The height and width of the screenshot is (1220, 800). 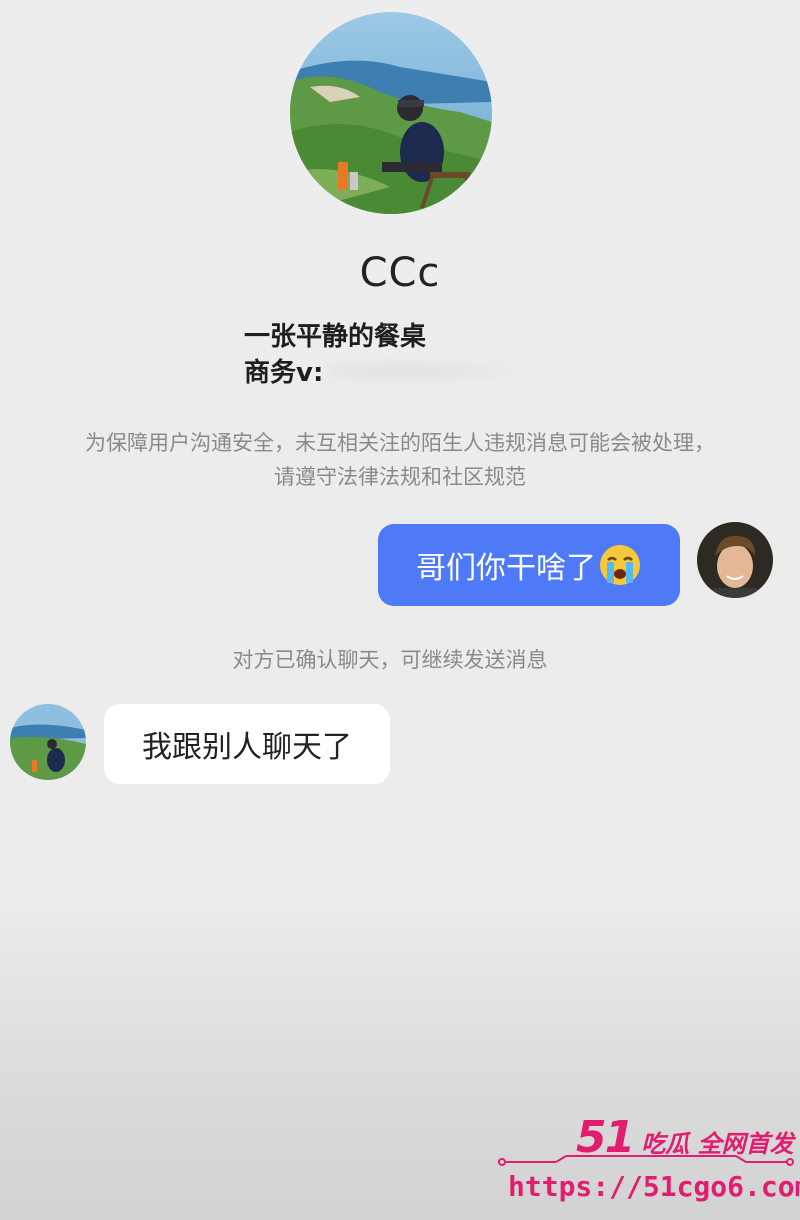 I want to click on profile-avatar, so click(x=391, y=113).